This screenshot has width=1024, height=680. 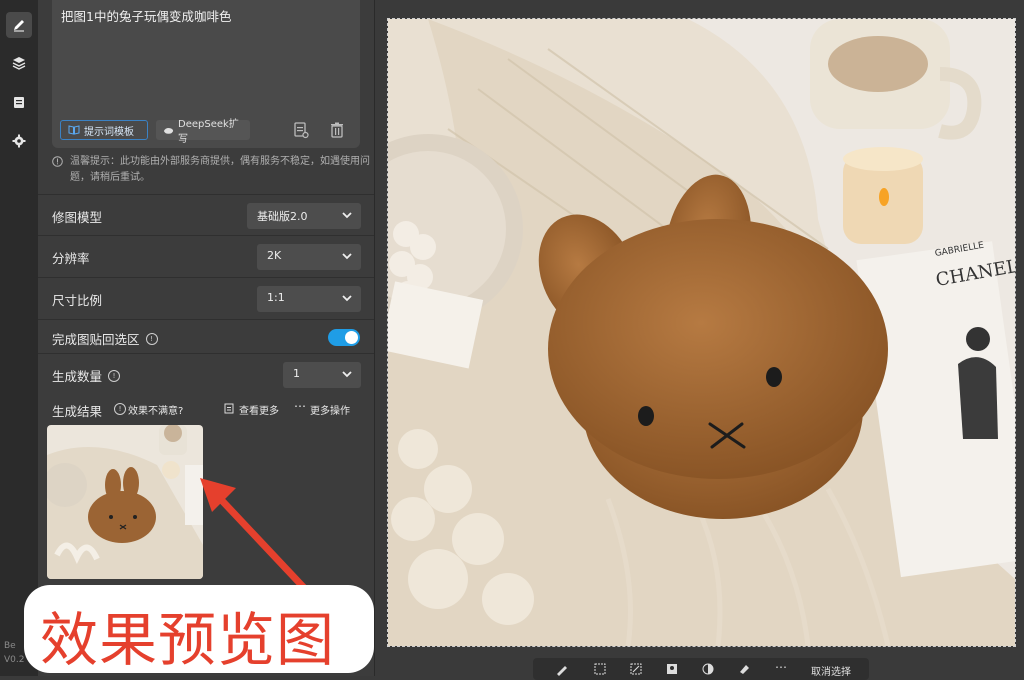 I want to click on clear-icon, so click(x=744, y=669).